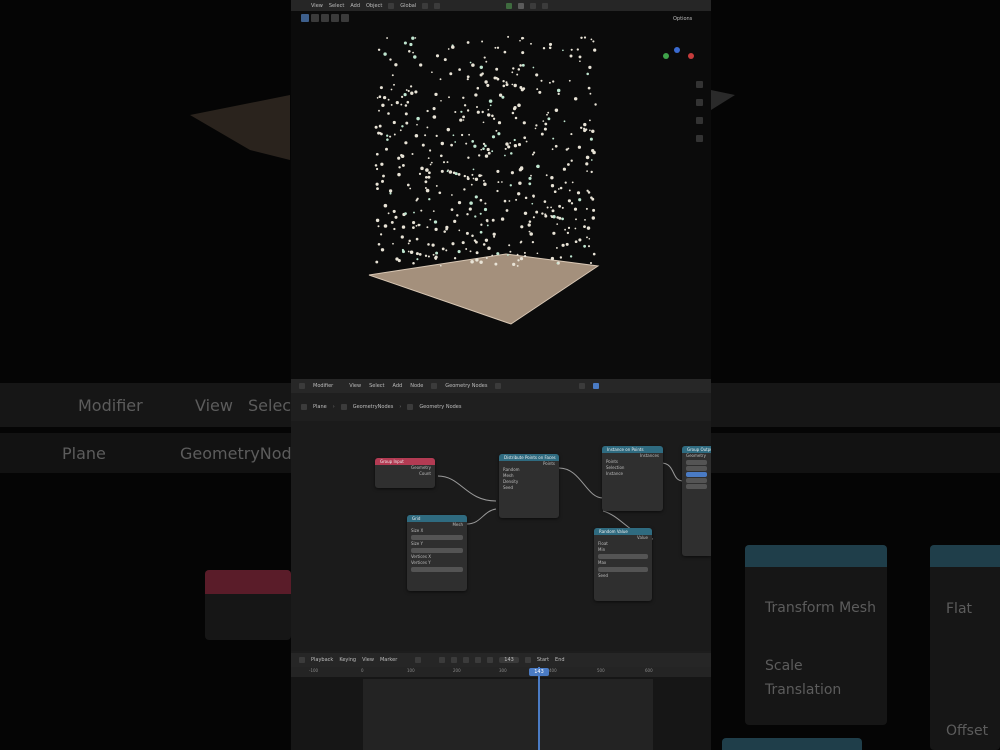 The image size is (1000, 750). I want to click on current-frame-field: 143, so click(509, 660).